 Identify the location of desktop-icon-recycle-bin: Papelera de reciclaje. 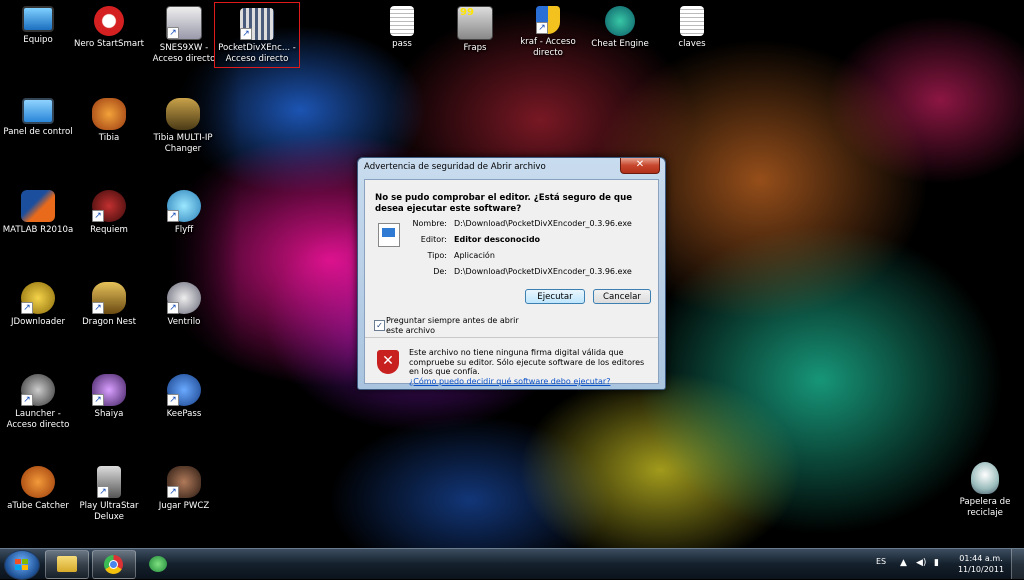
(985, 490).